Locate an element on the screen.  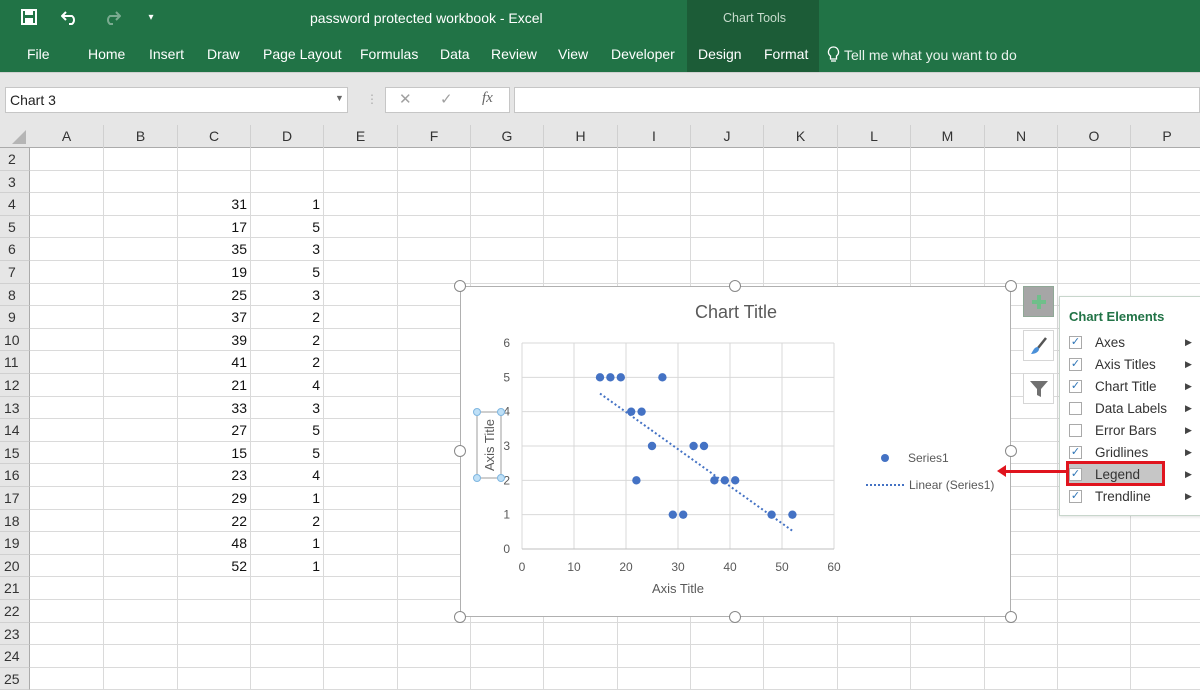
column-header-c: C is located at coordinates (214, 136).